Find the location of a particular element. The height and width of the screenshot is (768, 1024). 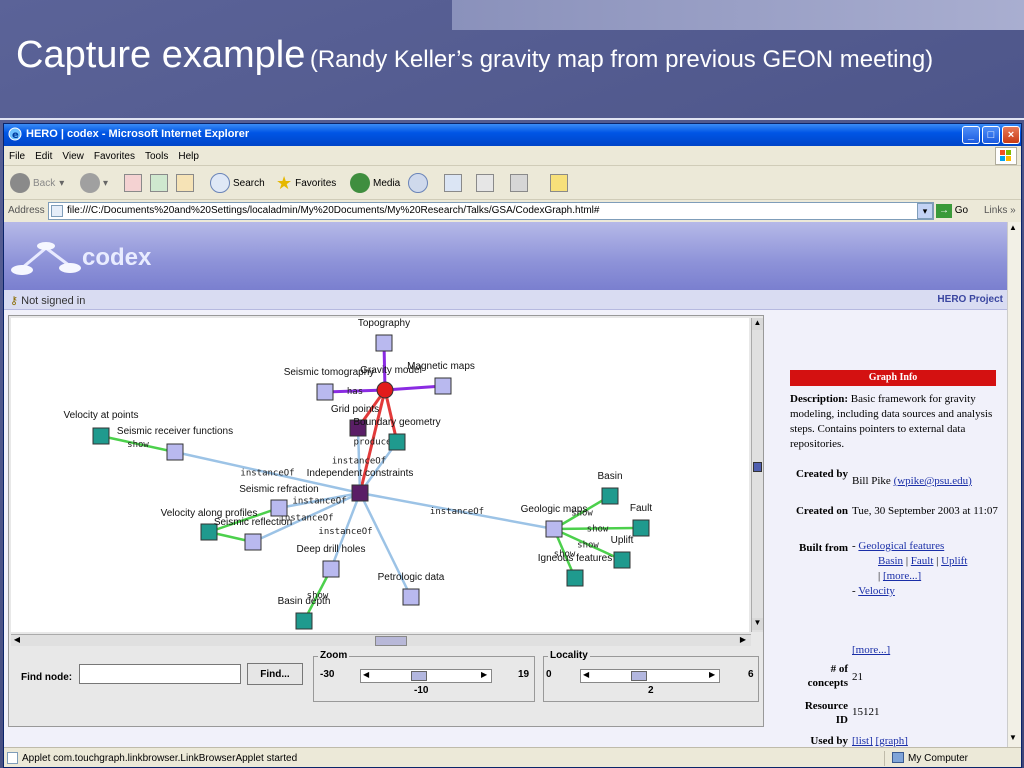

graph-node-label: Grid points is located at coordinates (355, 409).